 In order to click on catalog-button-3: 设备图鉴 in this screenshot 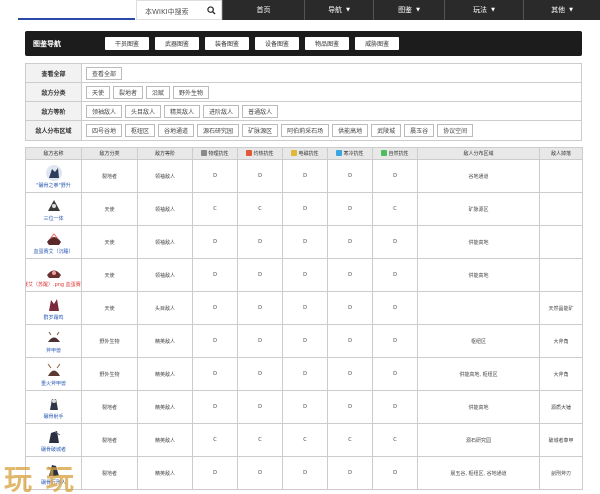, I will do `click(277, 43)`.